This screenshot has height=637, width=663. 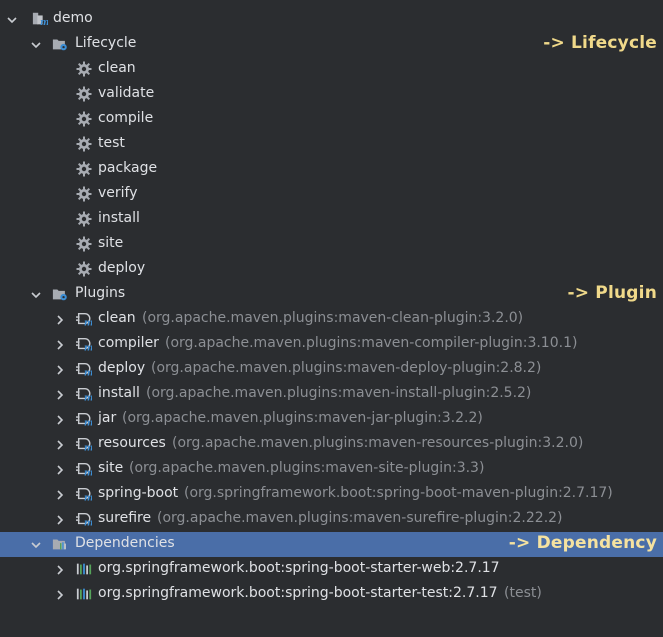 What do you see at coordinates (331, 194) in the screenshot?
I see `lifecycle-goal-verify: verify` at bounding box center [331, 194].